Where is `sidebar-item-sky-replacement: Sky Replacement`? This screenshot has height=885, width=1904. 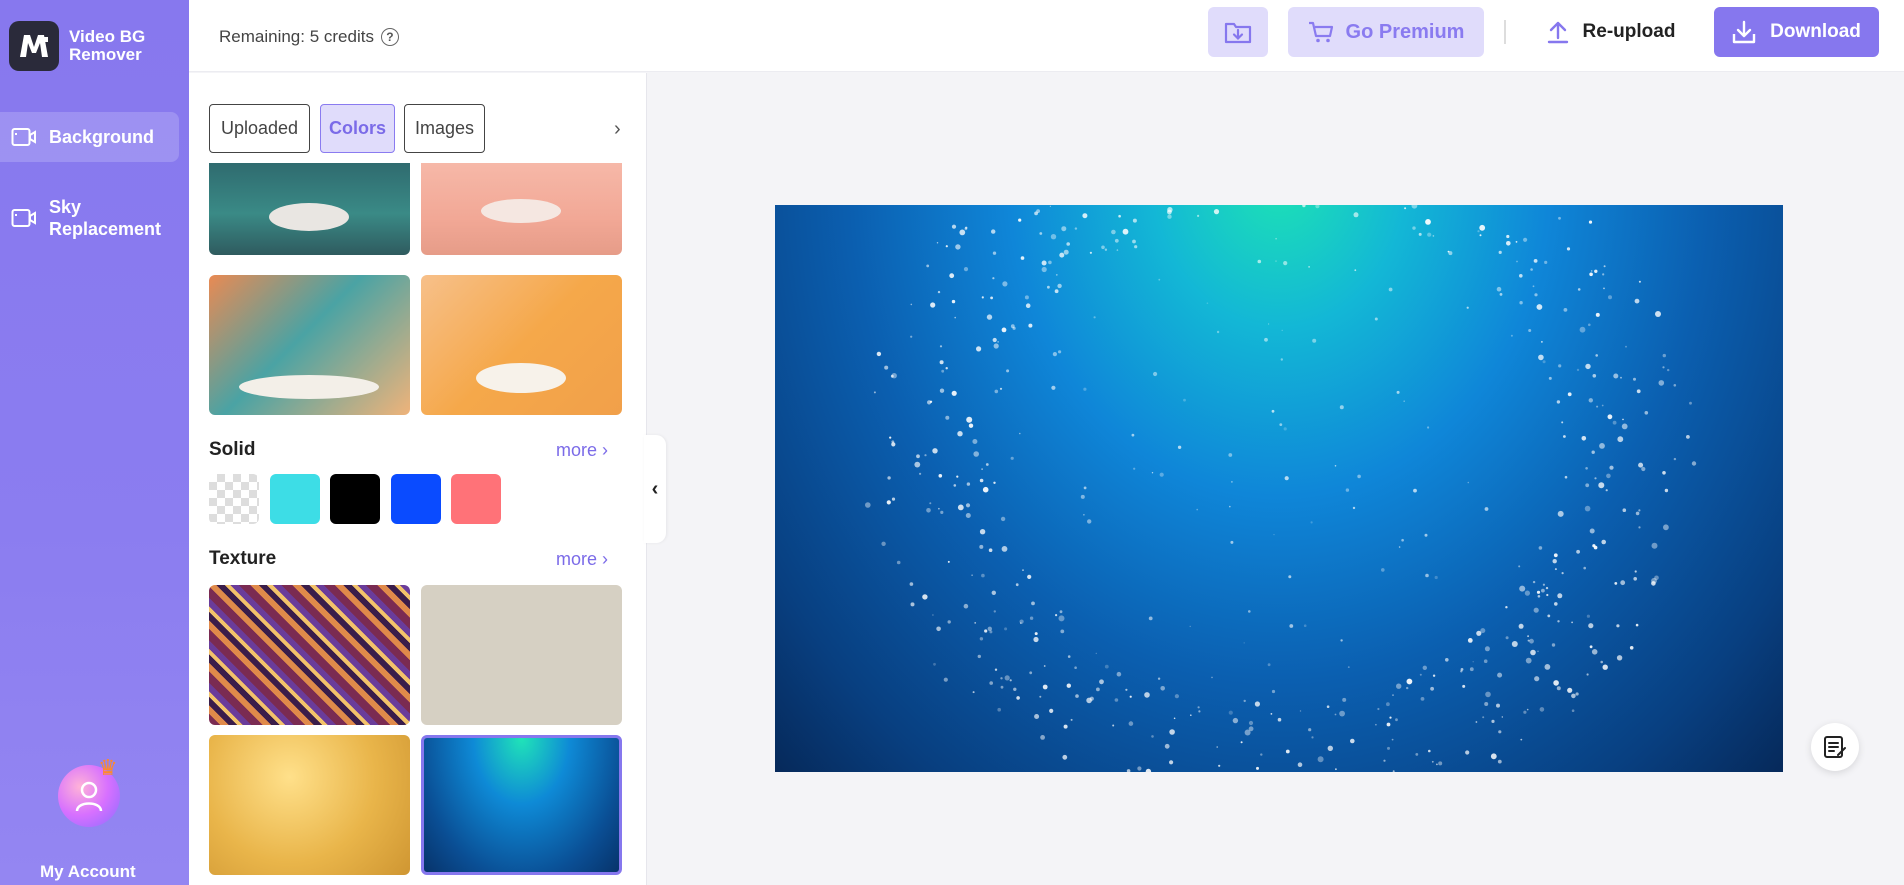 sidebar-item-sky-replacement: Sky Replacement is located at coordinates (89, 218).